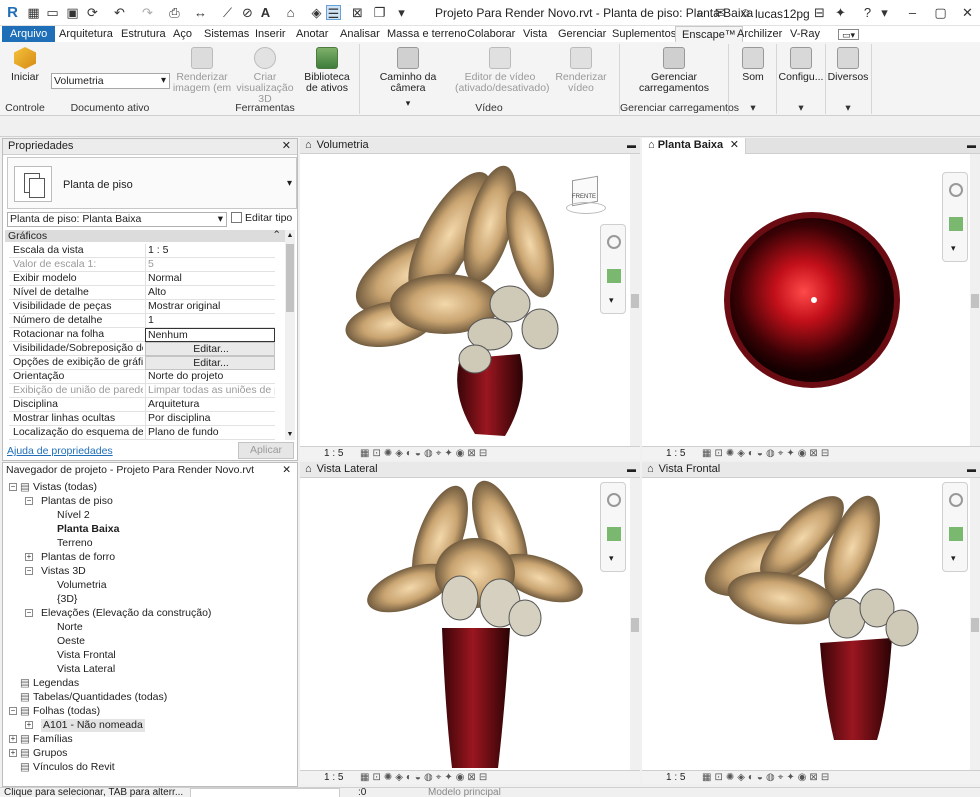 This screenshot has width=980, height=797. I want to click on tab-arquivo: Arquivo, so click(29, 34).